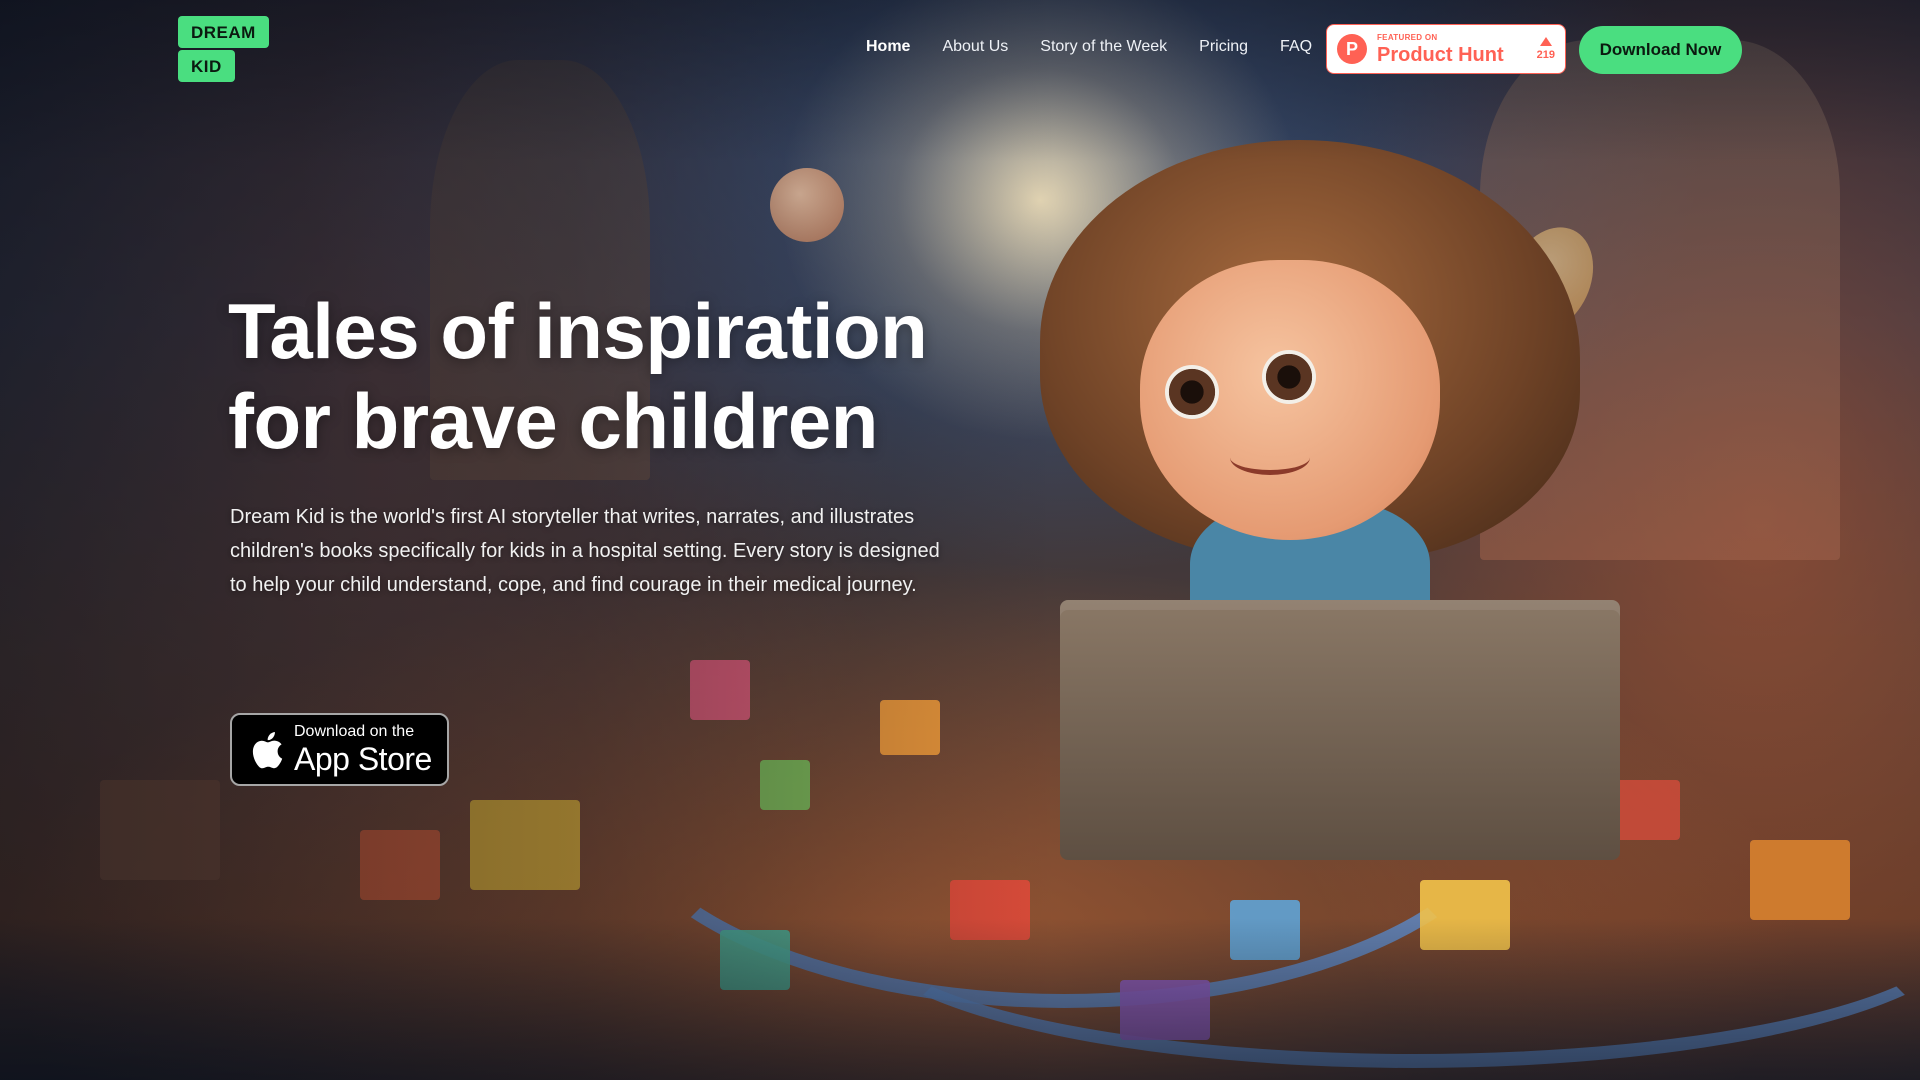 This screenshot has height=1080, width=1920. What do you see at coordinates (1660, 50) in the screenshot?
I see `download-now-button: Download Now` at bounding box center [1660, 50].